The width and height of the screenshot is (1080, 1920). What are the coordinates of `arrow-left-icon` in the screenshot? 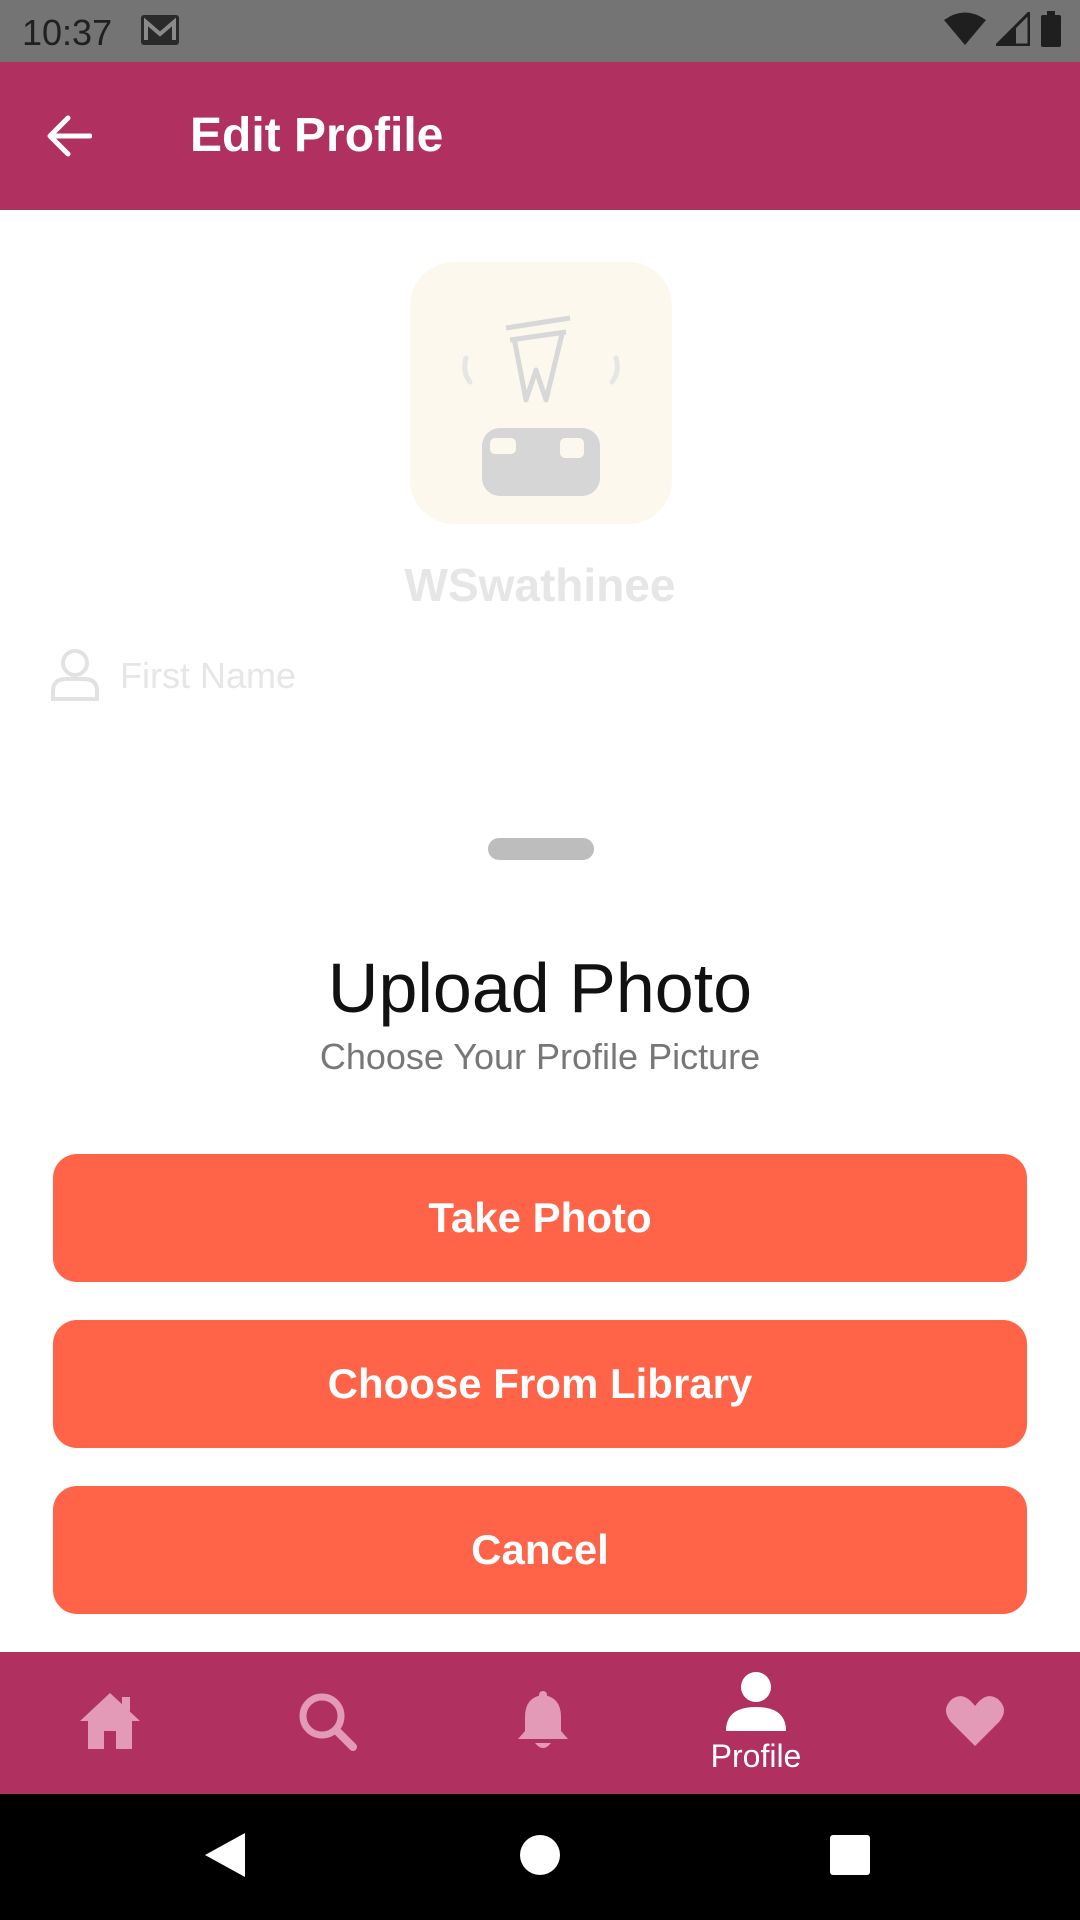 It's located at (68, 138).